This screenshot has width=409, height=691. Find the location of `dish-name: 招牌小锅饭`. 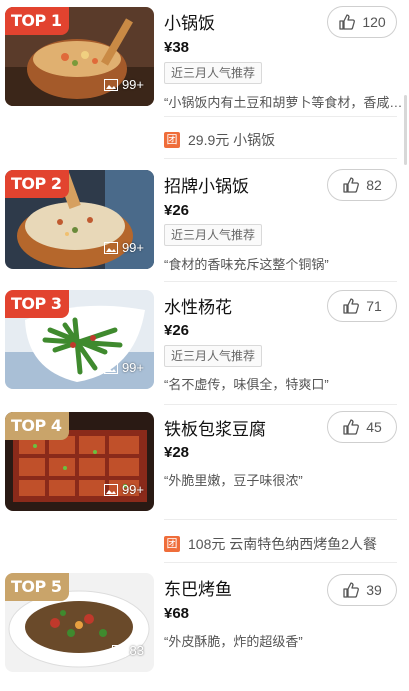

dish-name: 招牌小锅饭 is located at coordinates (206, 184).